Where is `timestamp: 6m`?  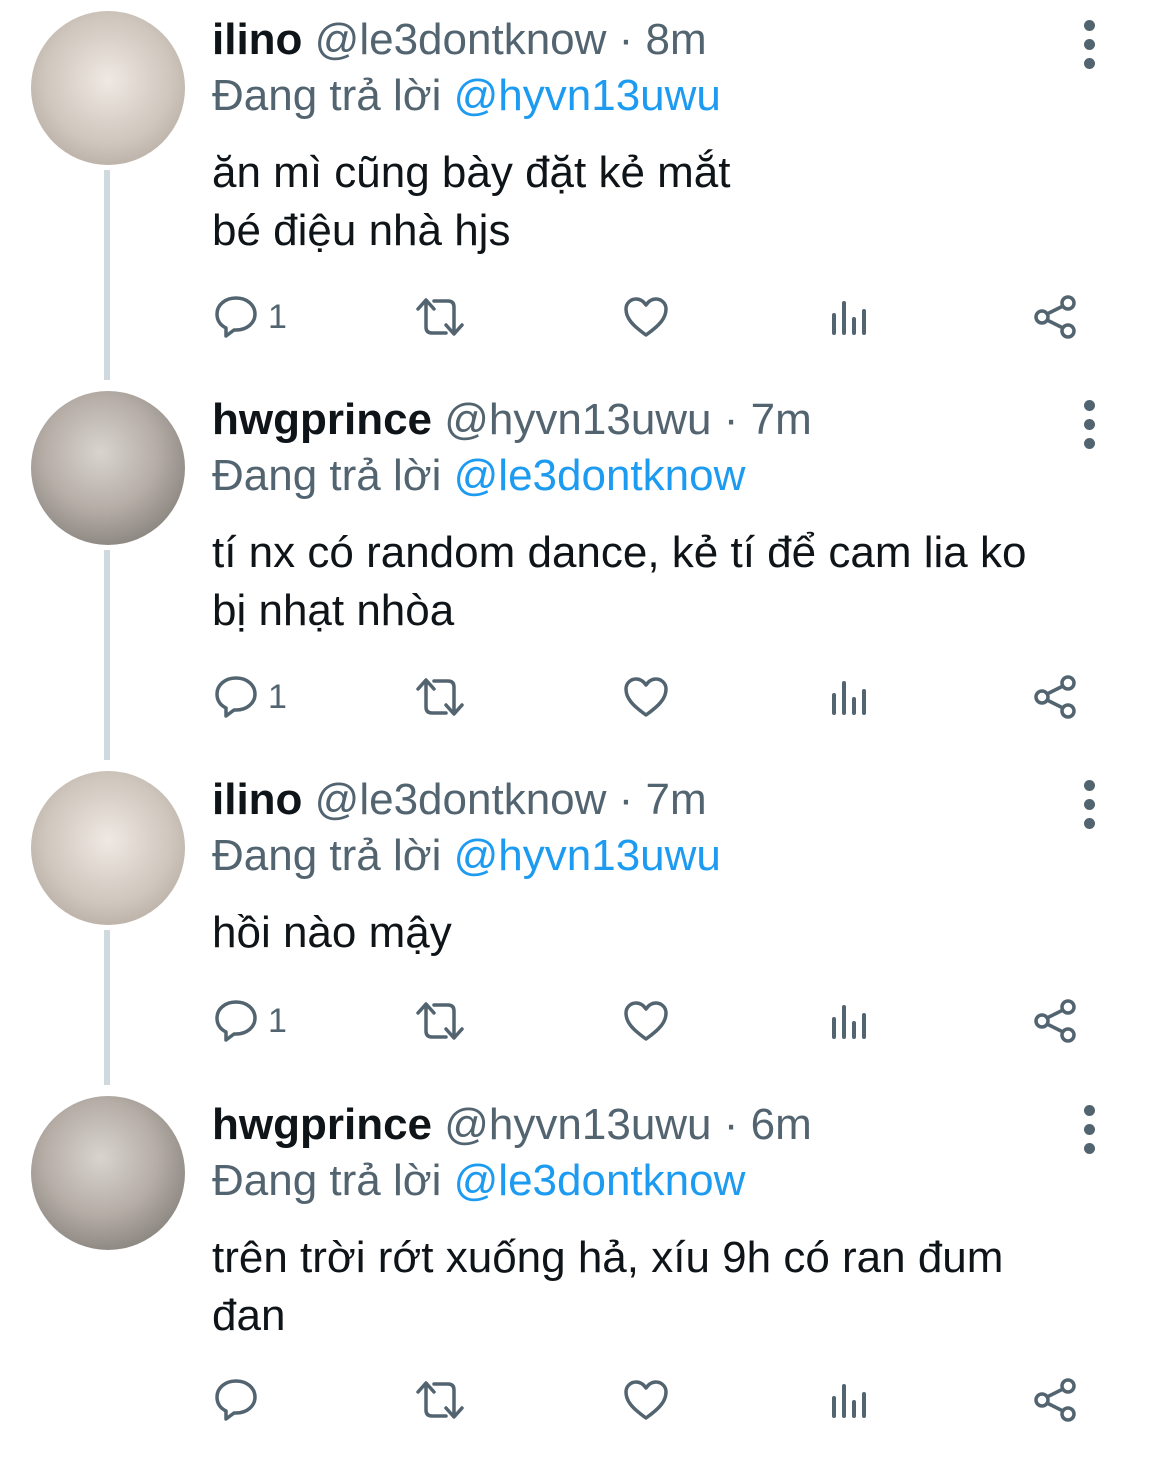
timestamp: 6m is located at coordinates (781, 1124).